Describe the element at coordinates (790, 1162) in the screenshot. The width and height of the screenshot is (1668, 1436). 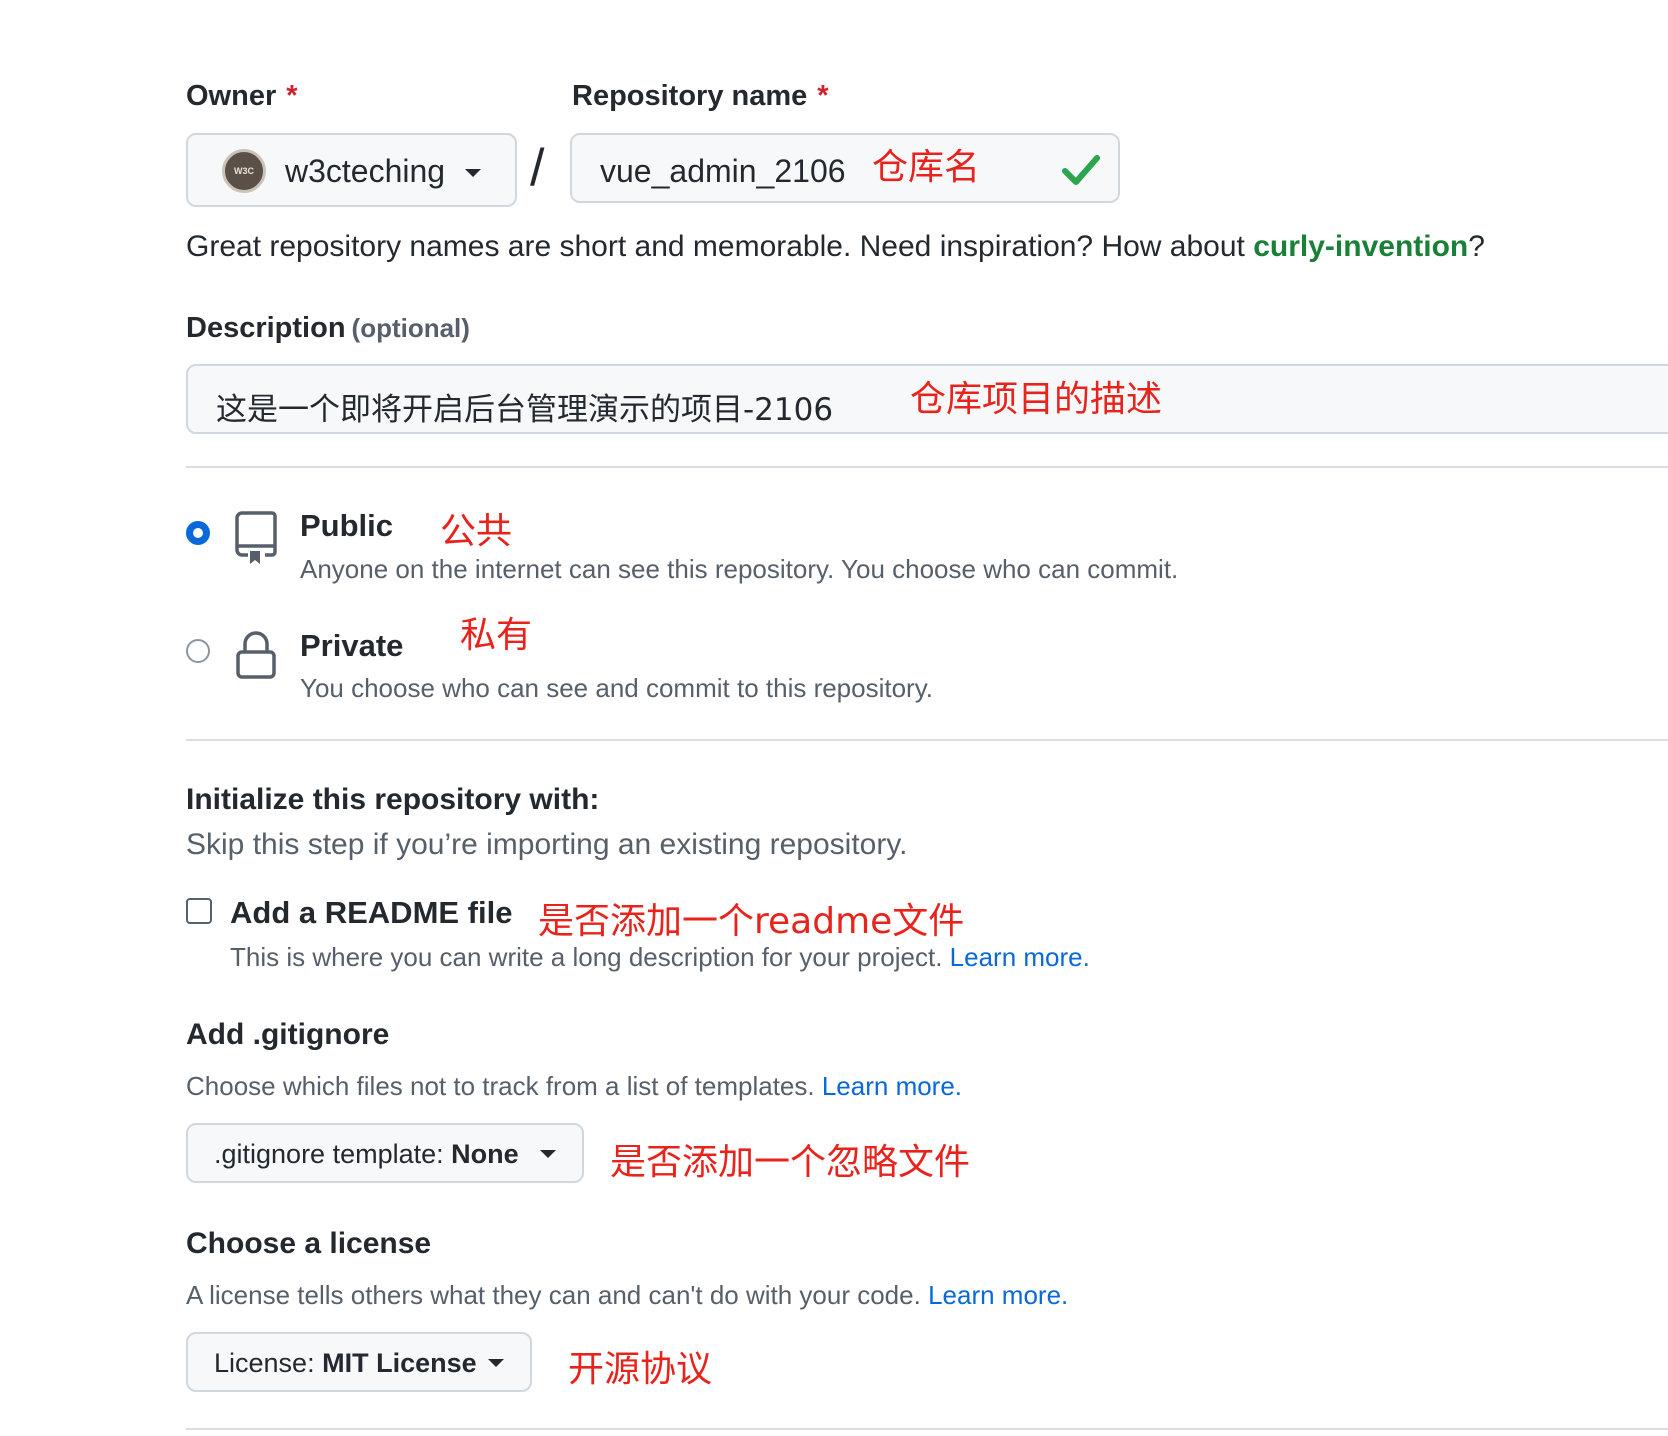
I see `annotation-gitignore: 是否添加一个忽略文件` at that location.